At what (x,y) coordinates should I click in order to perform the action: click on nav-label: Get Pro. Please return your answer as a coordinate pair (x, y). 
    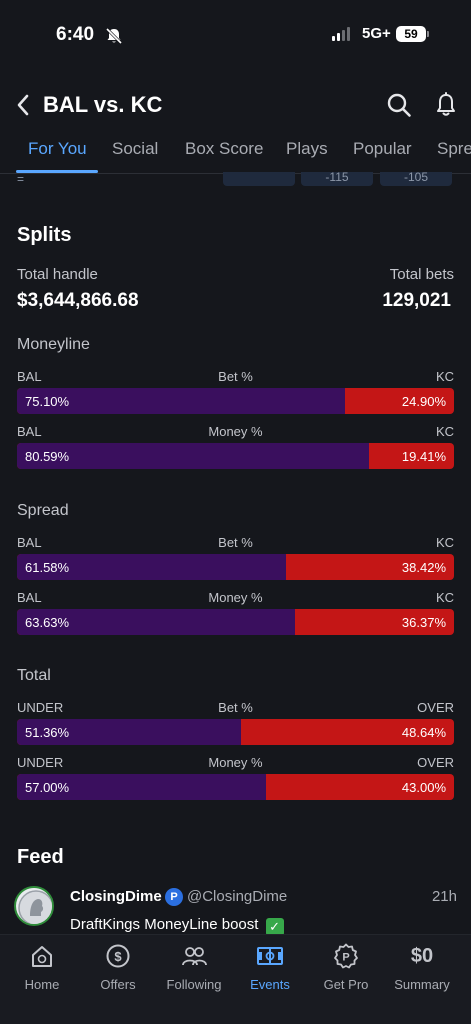
    Looking at the image, I should click on (346, 984).